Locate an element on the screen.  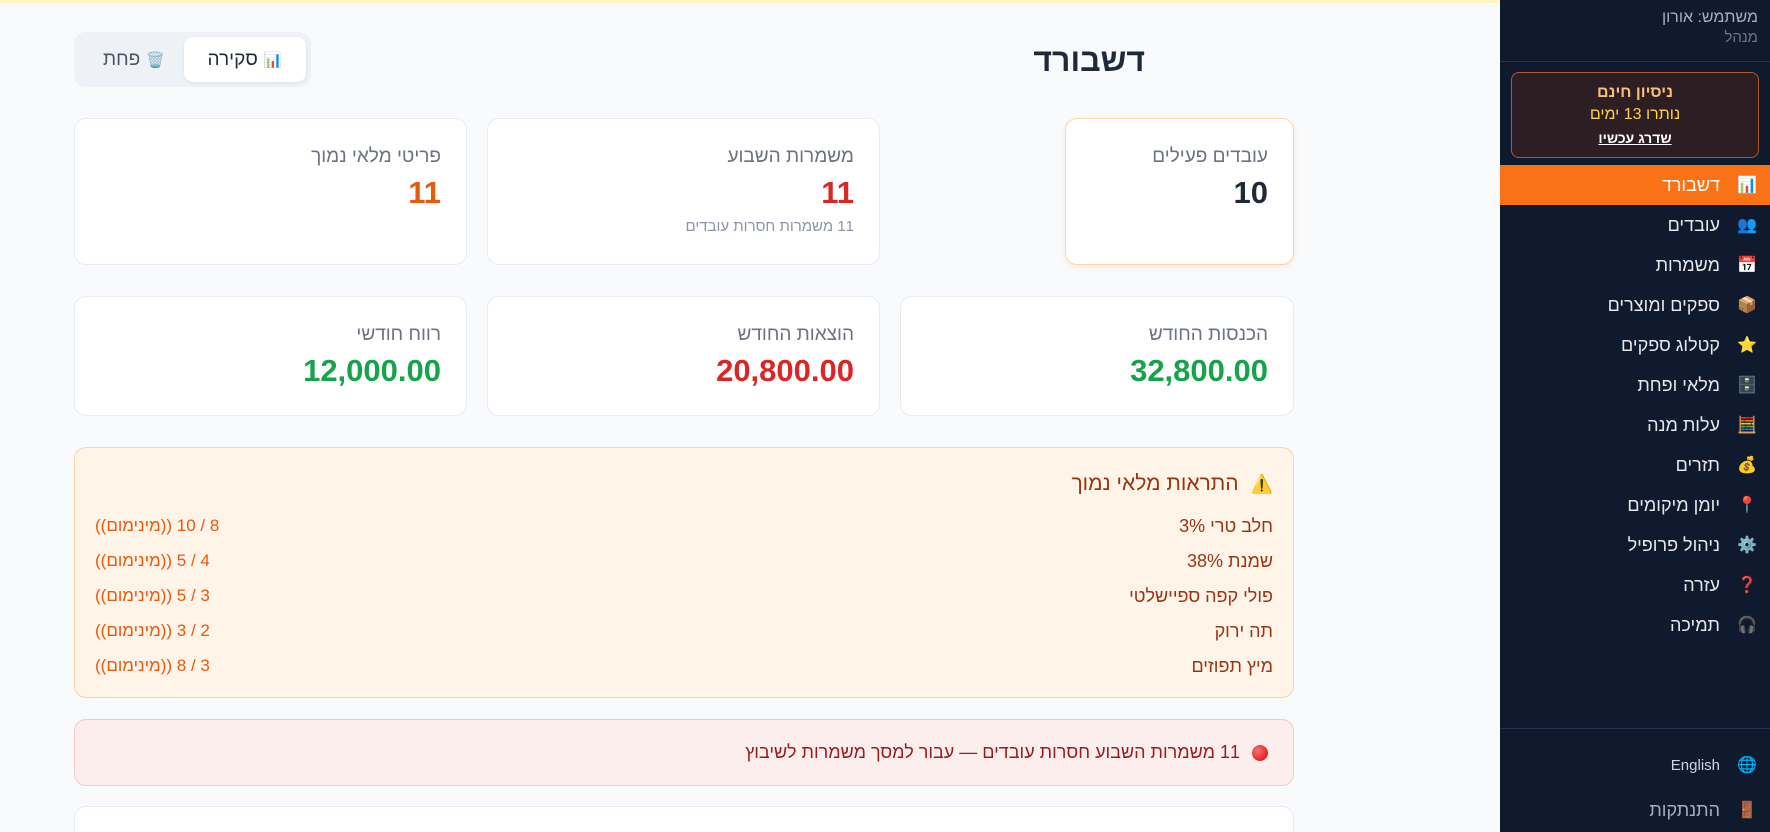
next-section-card is located at coordinates (684, 819).